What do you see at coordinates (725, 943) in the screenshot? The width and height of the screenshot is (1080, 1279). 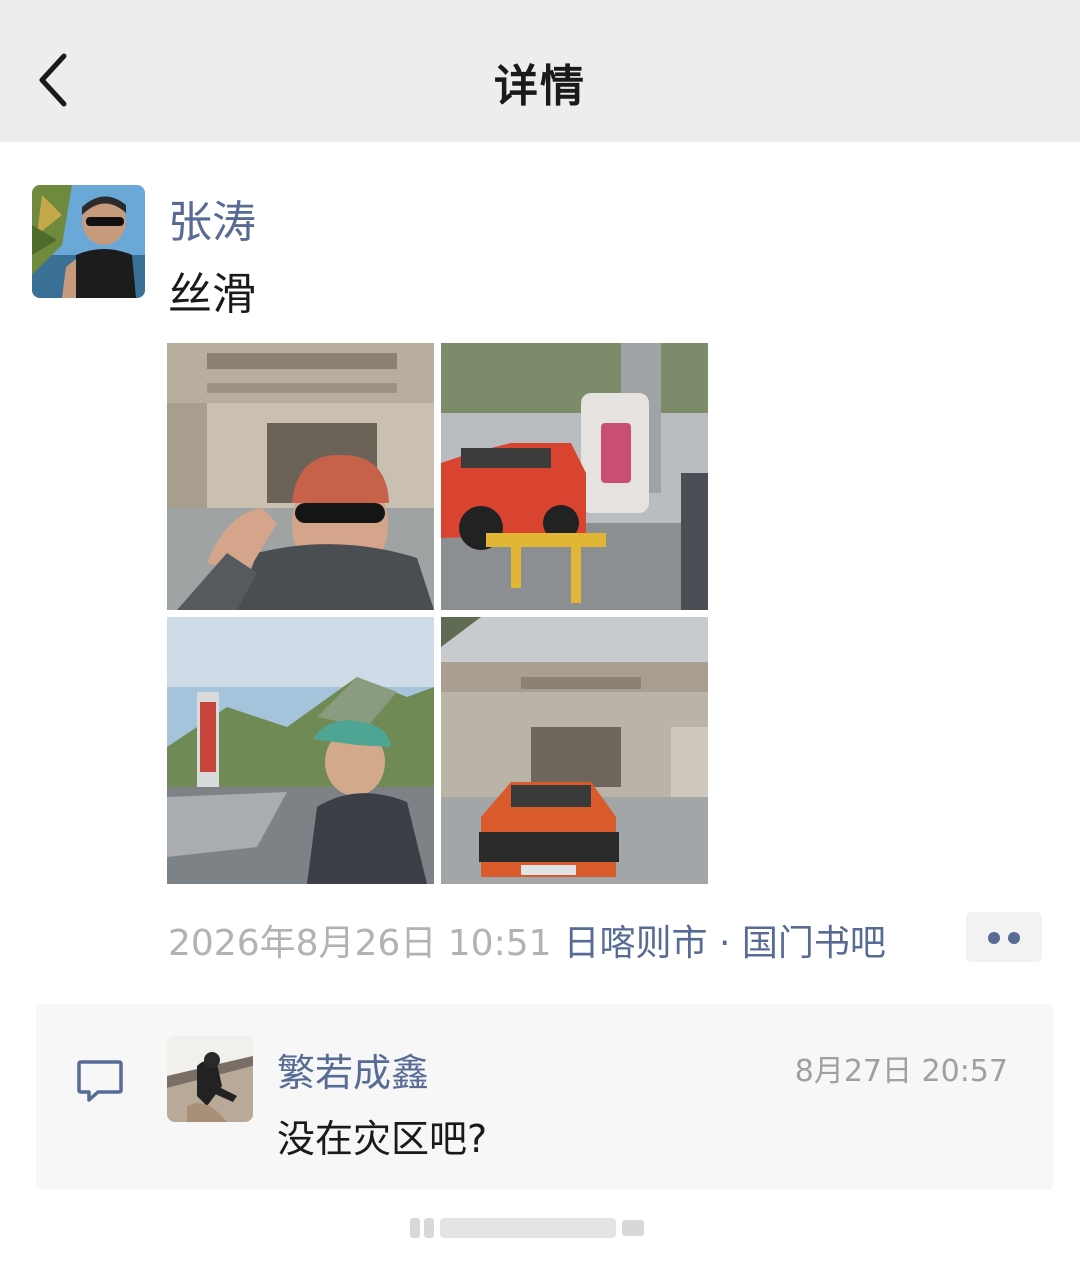 I see `post-location: 日喀则市 · 国门书吧` at bounding box center [725, 943].